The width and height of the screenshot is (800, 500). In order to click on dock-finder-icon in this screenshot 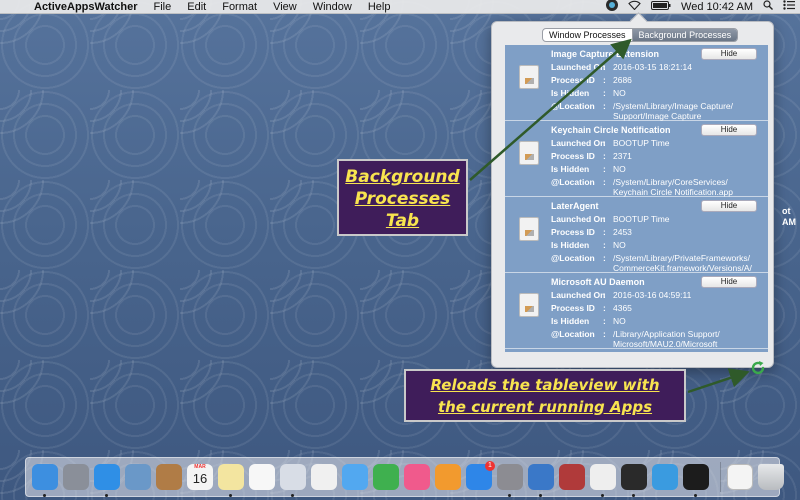, I will do `click(45, 480)`.